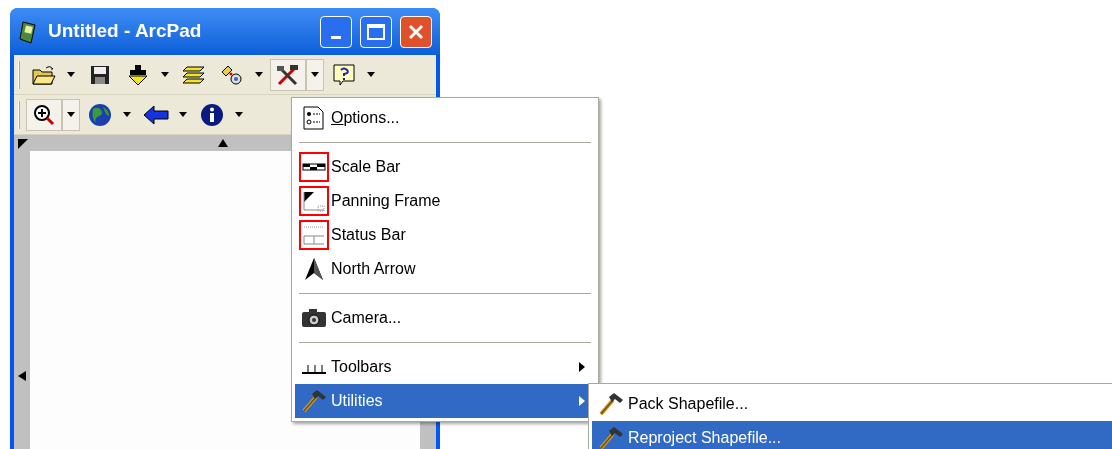  What do you see at coordinates (445, 367) in the screenshot?
I see `menu-item: Toolbars` at bounding box center [445, 367].